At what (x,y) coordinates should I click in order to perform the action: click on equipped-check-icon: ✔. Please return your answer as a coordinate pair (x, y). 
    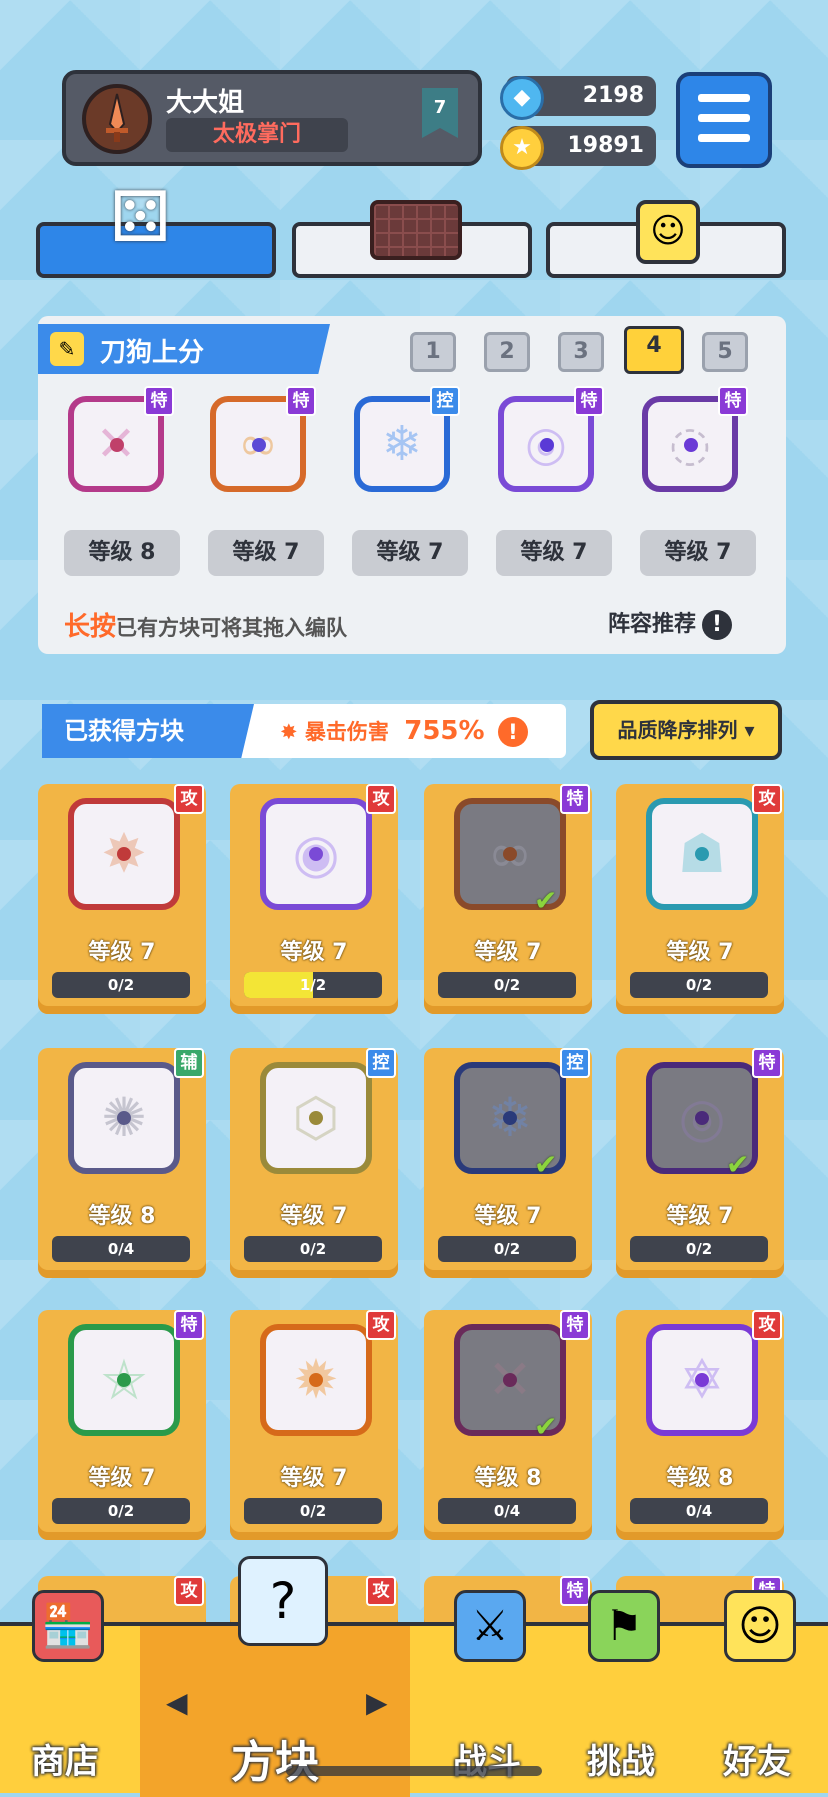
    Looking at the image, I should click on (546, 1164).